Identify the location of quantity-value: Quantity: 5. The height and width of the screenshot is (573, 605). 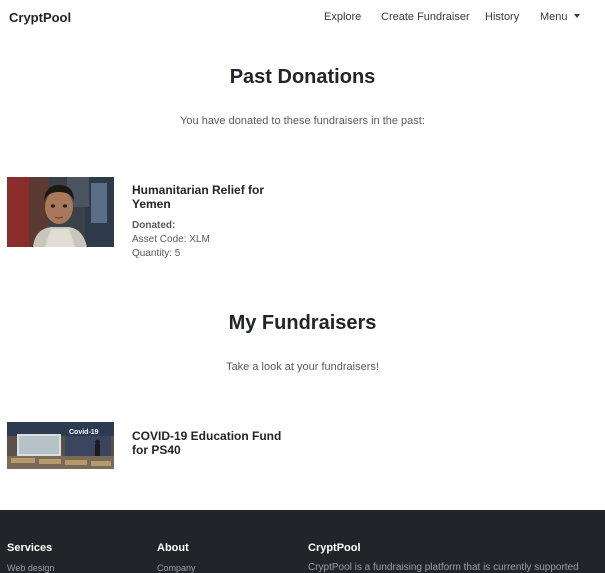
(156, 253).